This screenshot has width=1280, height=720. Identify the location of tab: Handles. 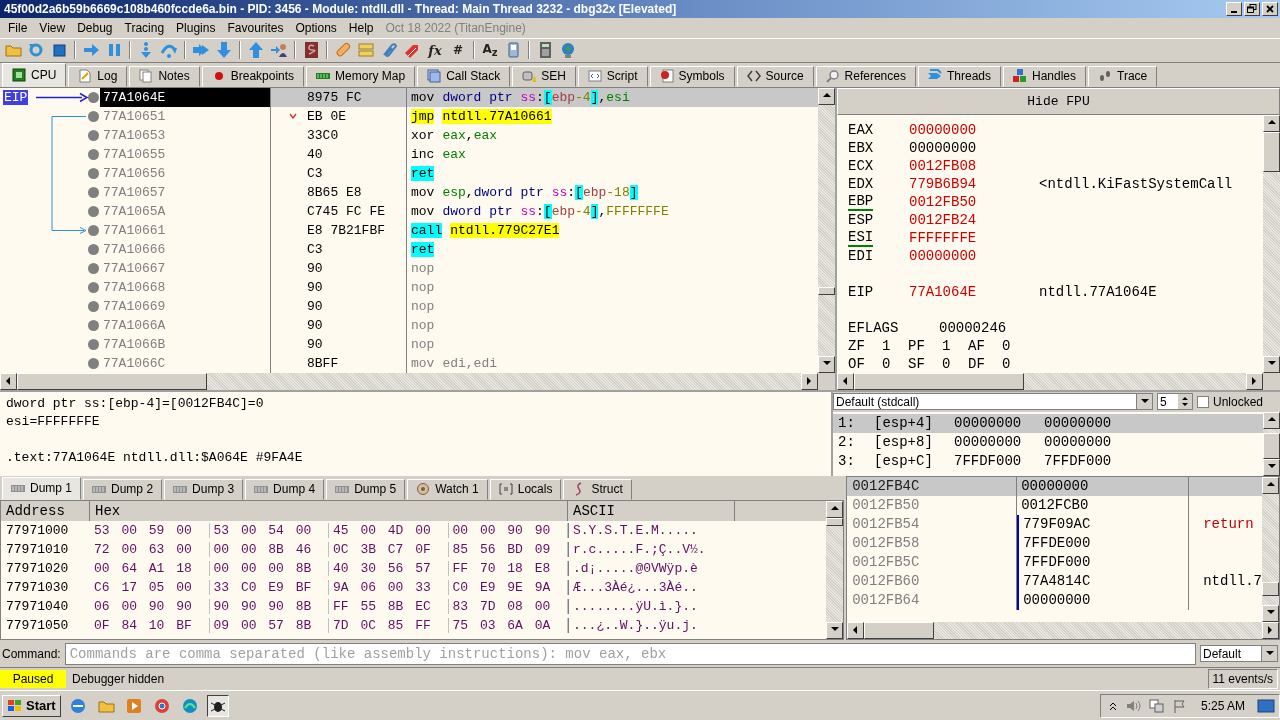
(1044, 76).